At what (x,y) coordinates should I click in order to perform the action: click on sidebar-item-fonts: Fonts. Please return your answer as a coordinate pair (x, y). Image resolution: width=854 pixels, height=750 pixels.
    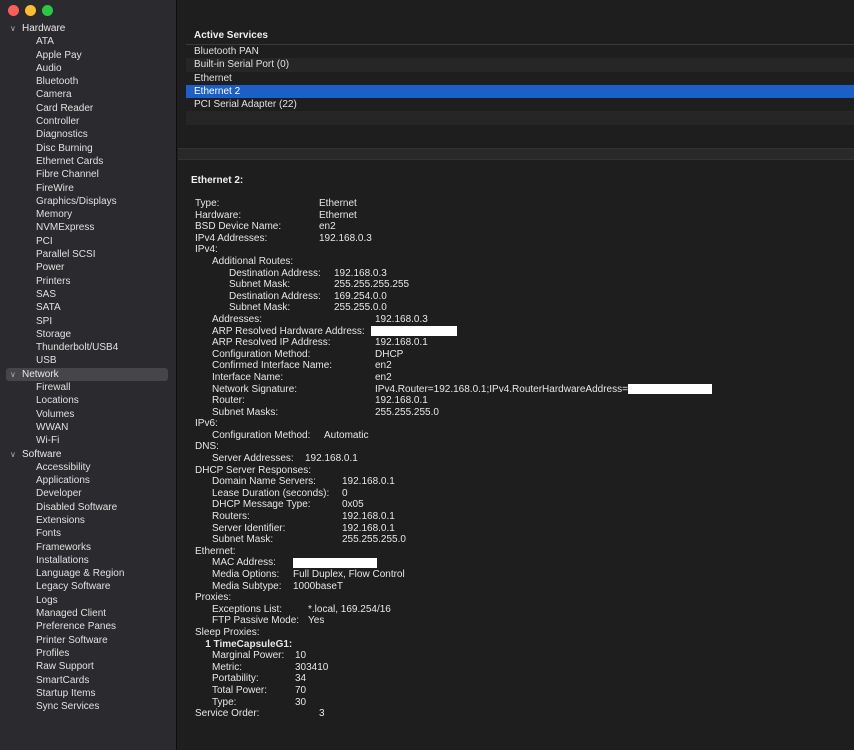
    Looking at the image, I should click on (88, 533).